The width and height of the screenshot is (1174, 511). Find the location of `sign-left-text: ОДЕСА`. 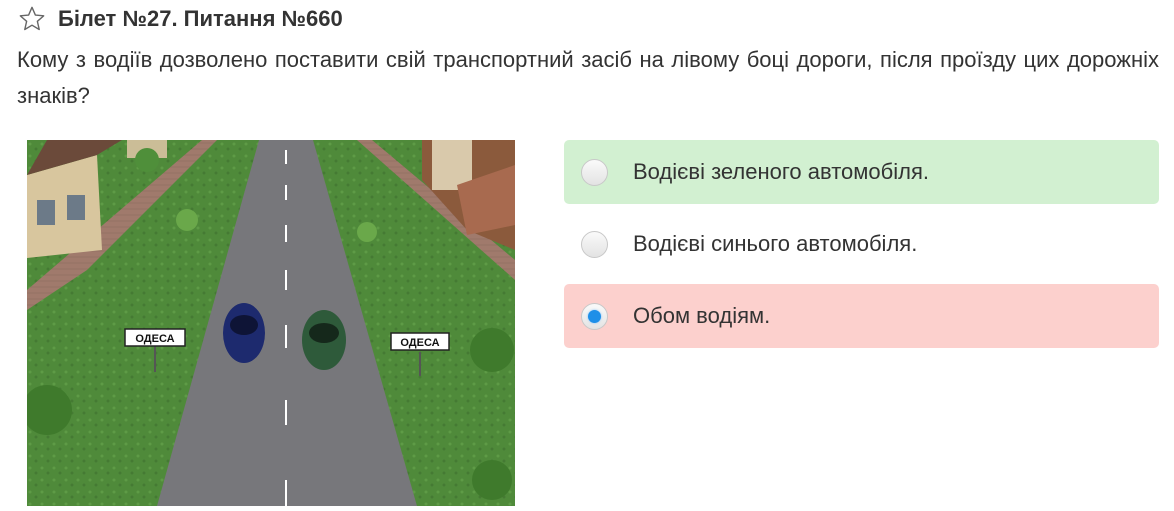

sign-left-text: ОДЕСА is located at coordinates (154, 339).